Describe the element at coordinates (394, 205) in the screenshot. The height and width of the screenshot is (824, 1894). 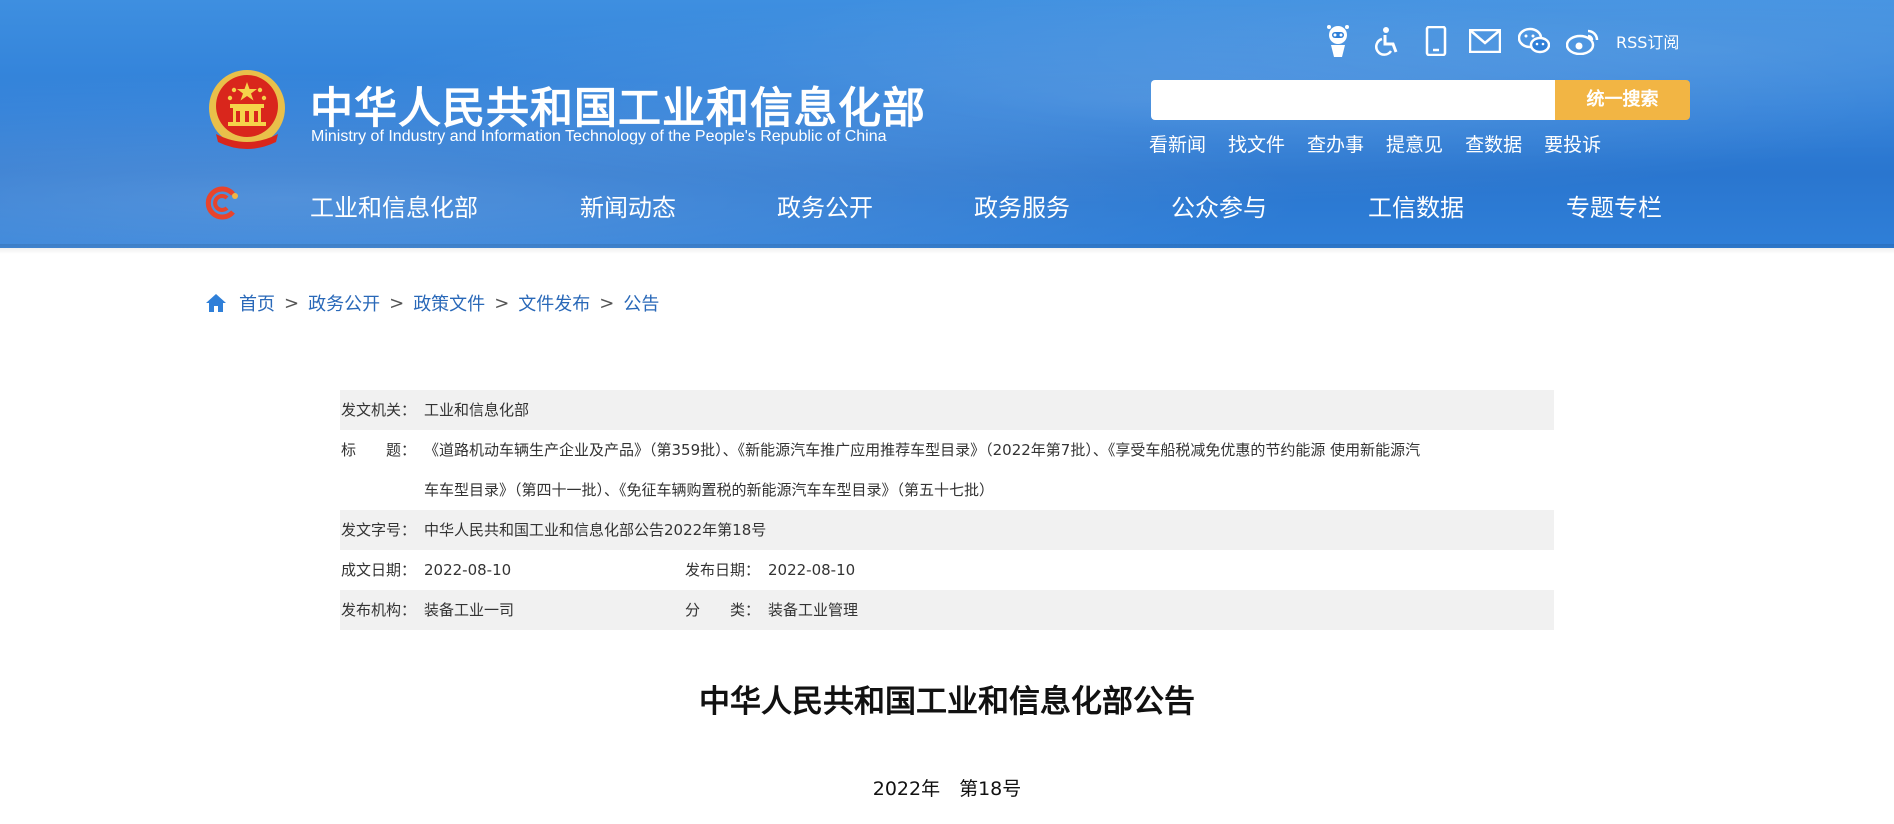
I see `nav-item-ministry: 工业和信息化部` at that location.